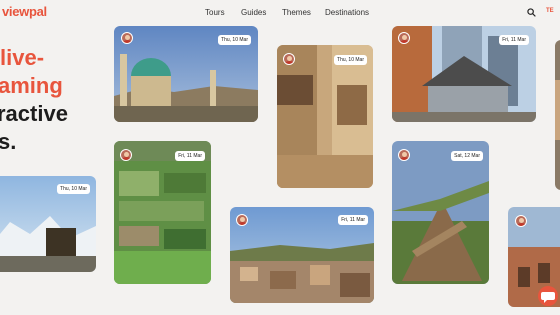 This screenshot has width=560, height=315. What do you see at coordinates (22, 57) in the screenshot?
I see `hero-line-1: live-` at bounding box center [22, 57].